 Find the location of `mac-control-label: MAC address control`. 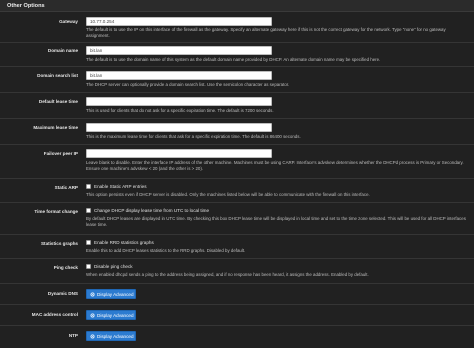

mac-control-label: MAC address control is located at coordinates (54, 314).